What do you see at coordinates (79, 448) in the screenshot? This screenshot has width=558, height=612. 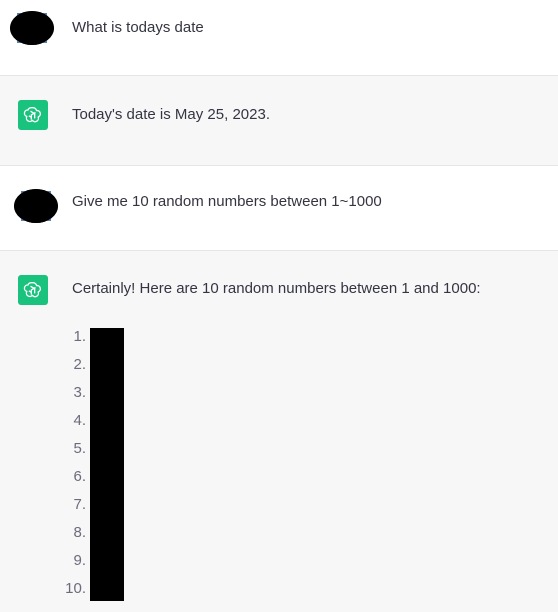 I see `list-marker: 5.` at bounding box center [79, 448].